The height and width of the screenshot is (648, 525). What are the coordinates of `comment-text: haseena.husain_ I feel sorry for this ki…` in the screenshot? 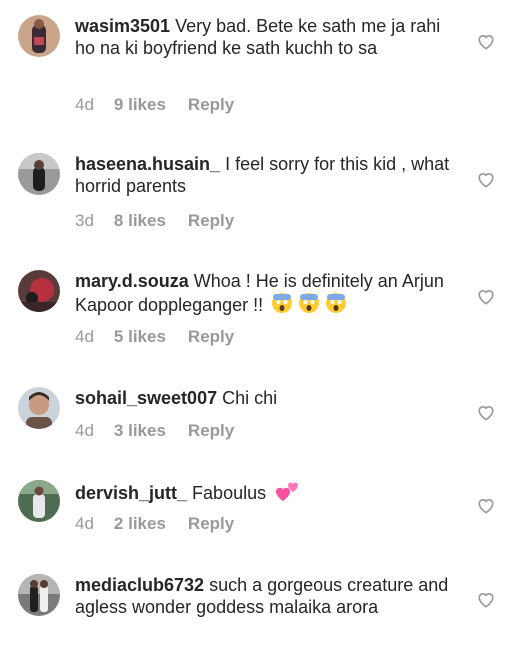 It's located at (265, 175).